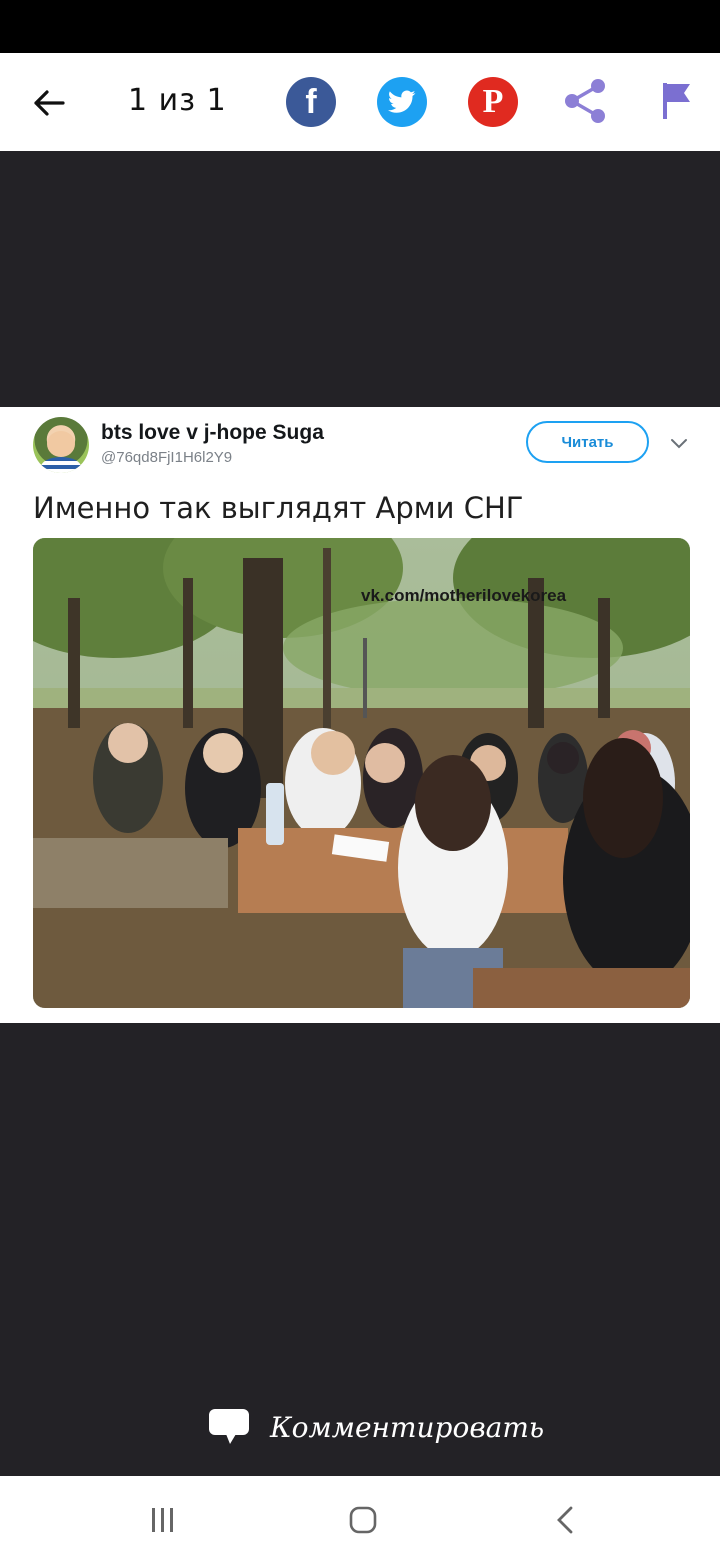  What do you see at coordinates (407, 1427) in the screenshot?
I see `comment-label: Комментировать` at bounding box center [407, 1427].